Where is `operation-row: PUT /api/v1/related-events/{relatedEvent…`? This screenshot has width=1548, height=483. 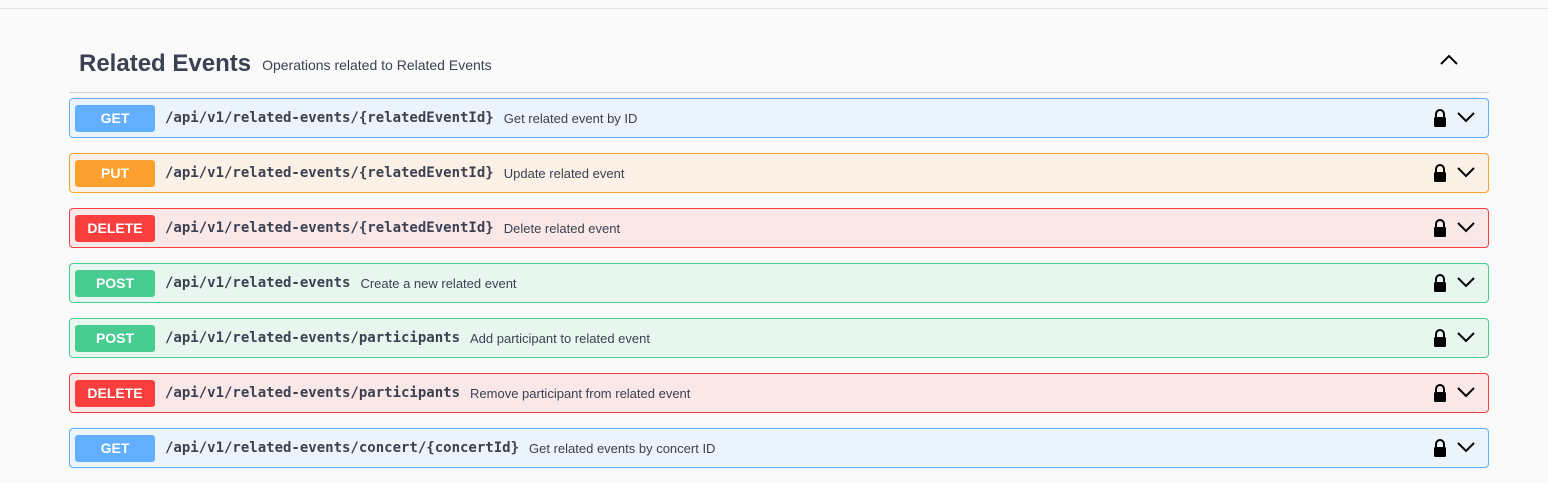 operation-row: PUT /api/v1/related-events/{relatedEvent… is located at coordinates (779, 173).